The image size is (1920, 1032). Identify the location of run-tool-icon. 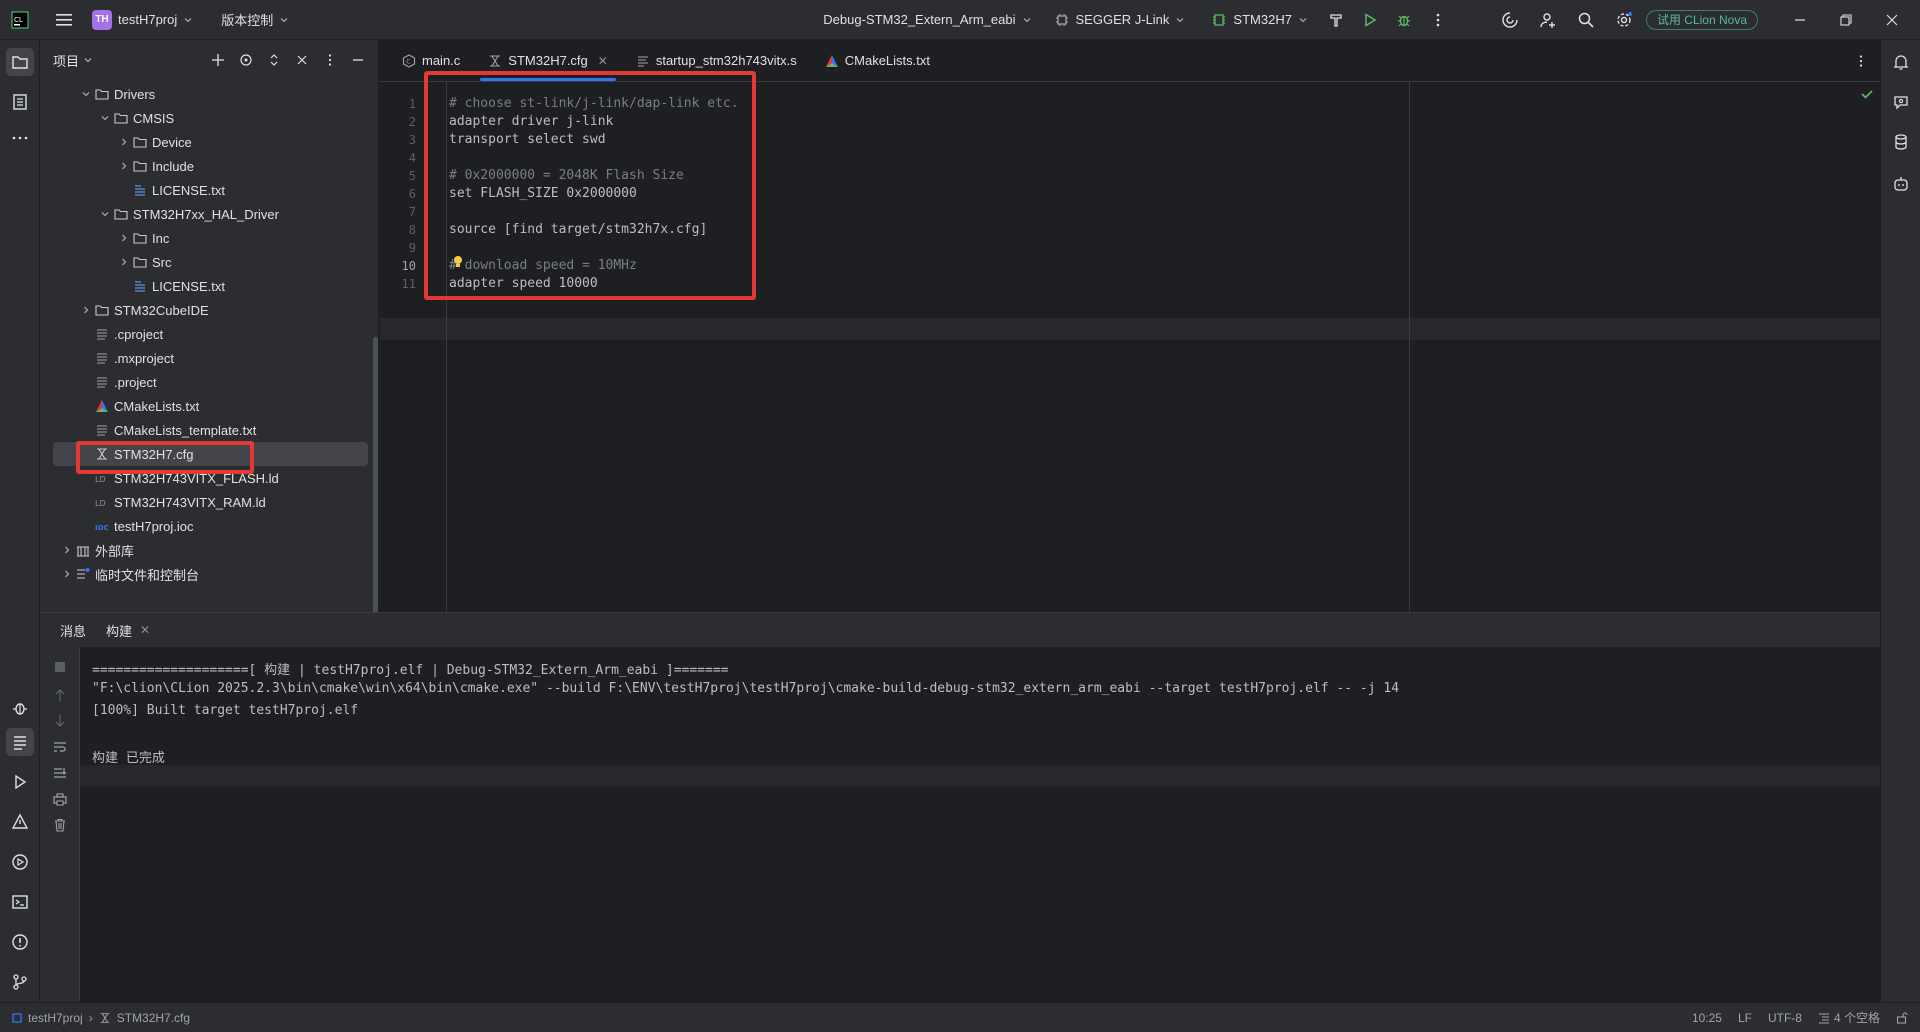
(20, 782).